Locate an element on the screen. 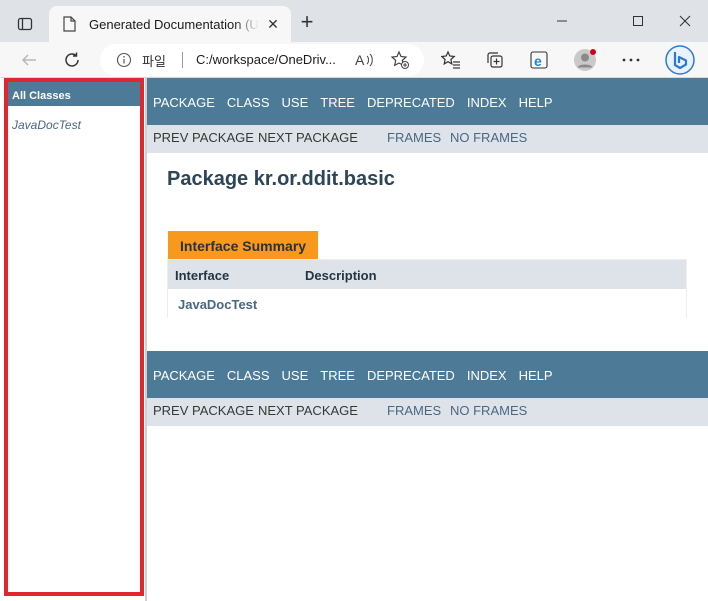 This screenshot has height=601, width=708. browser-toolbar: 파일 C:/workspace/OneDriv... A e is located at coordinates (354, 60).